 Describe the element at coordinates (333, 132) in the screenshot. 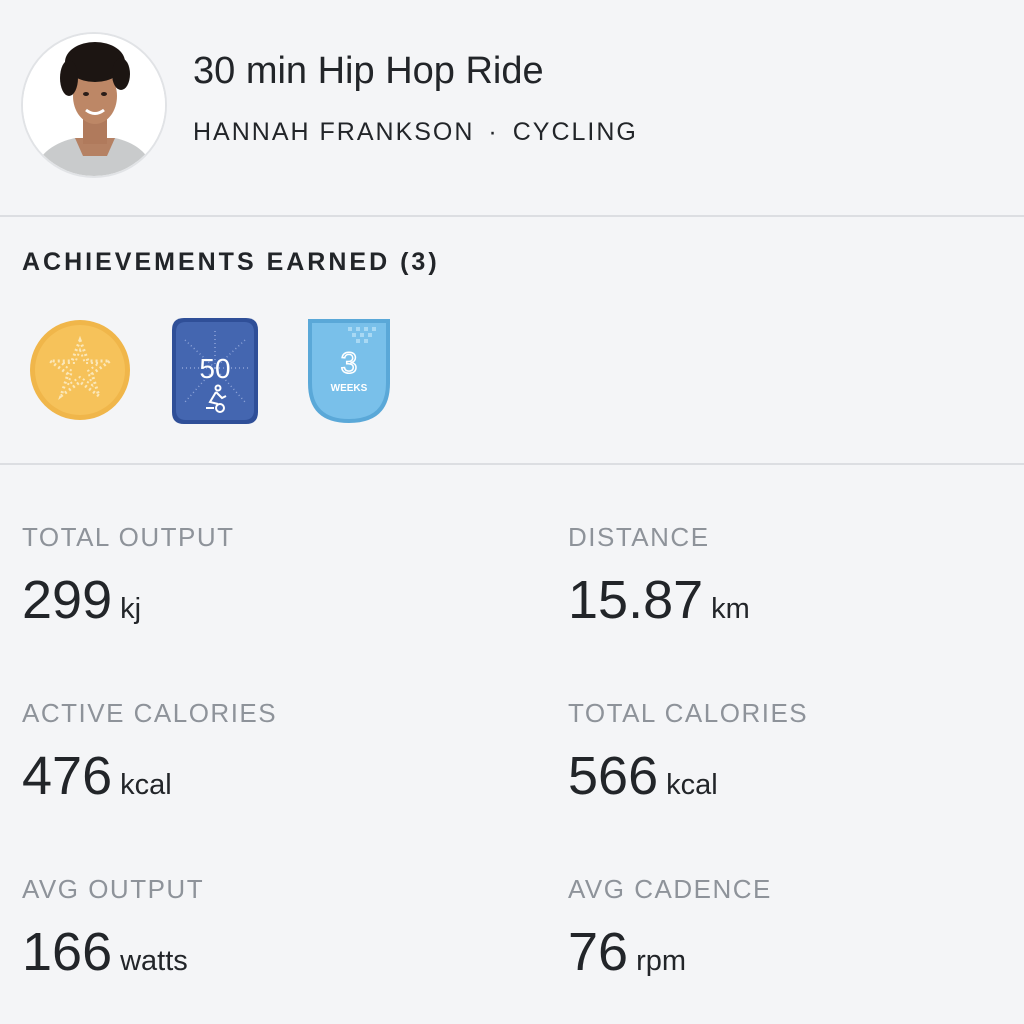

I see `instructor-name: HANNAH FRANKSON` at that location.